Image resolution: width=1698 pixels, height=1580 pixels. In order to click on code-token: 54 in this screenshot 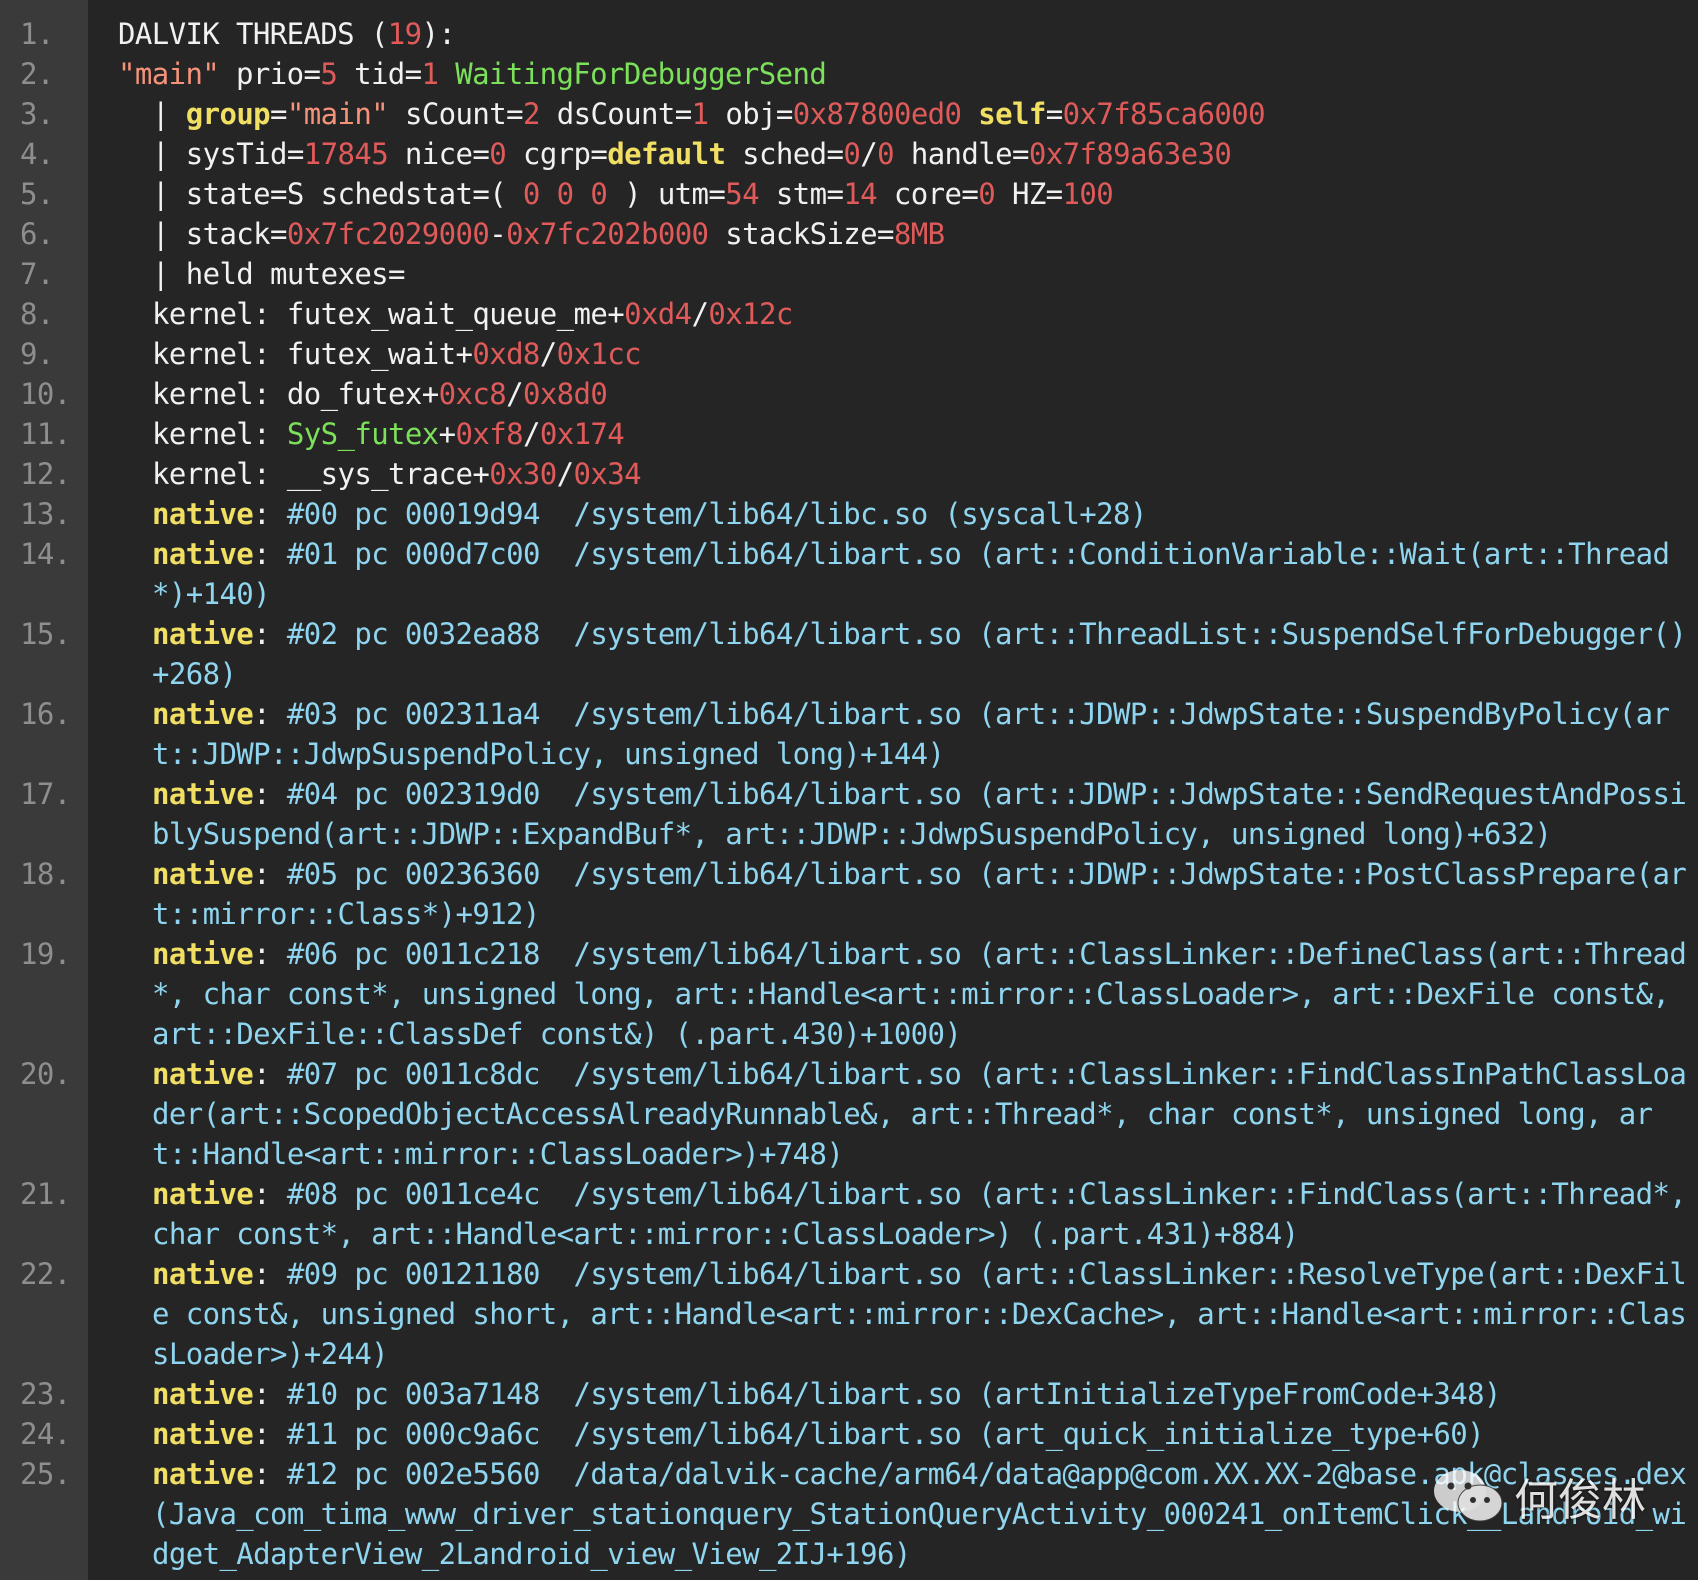, I will do `click(742, 194)`.